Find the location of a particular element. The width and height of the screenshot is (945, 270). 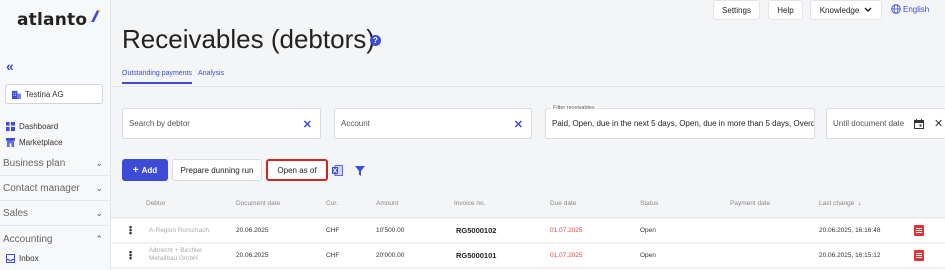

cell-amount: 10'500.00 is located at coordinates (390, 230).